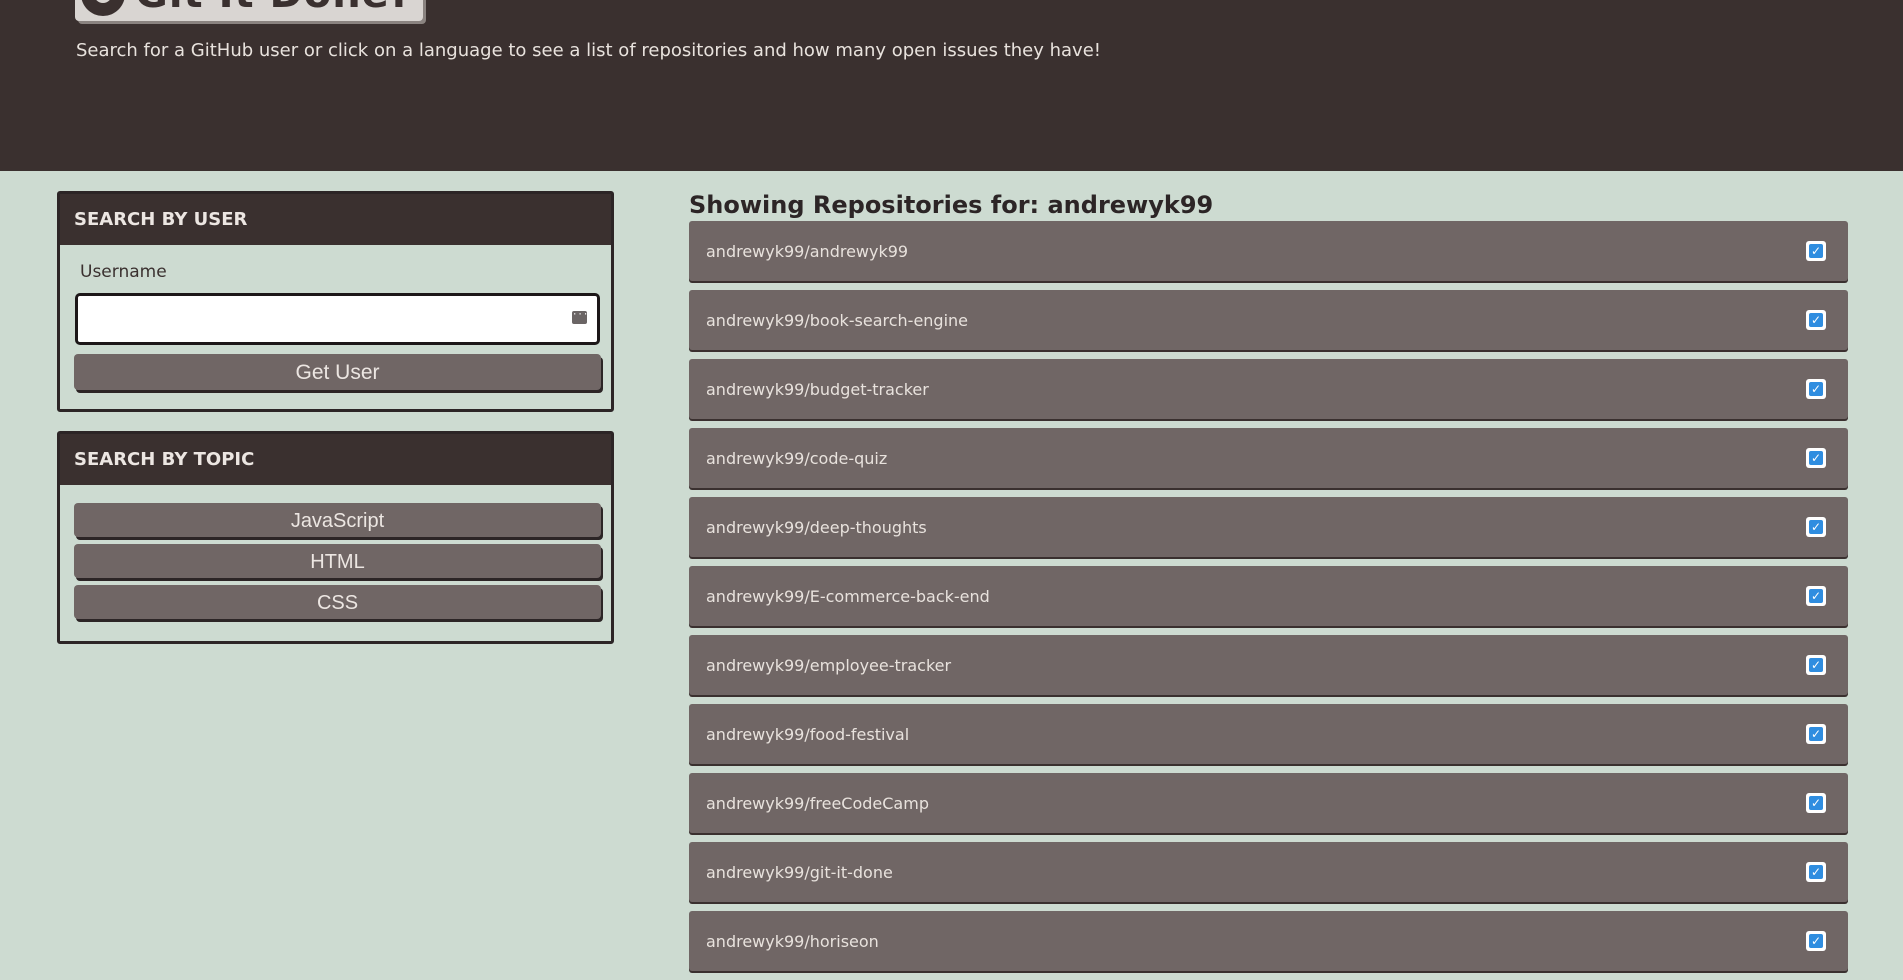 This screenshot has width=1903, height=980. Describe the element at coordinates (837, 320) in the screenshot. I see `repo-name: andrewyk99/book-search-engine` at that location.